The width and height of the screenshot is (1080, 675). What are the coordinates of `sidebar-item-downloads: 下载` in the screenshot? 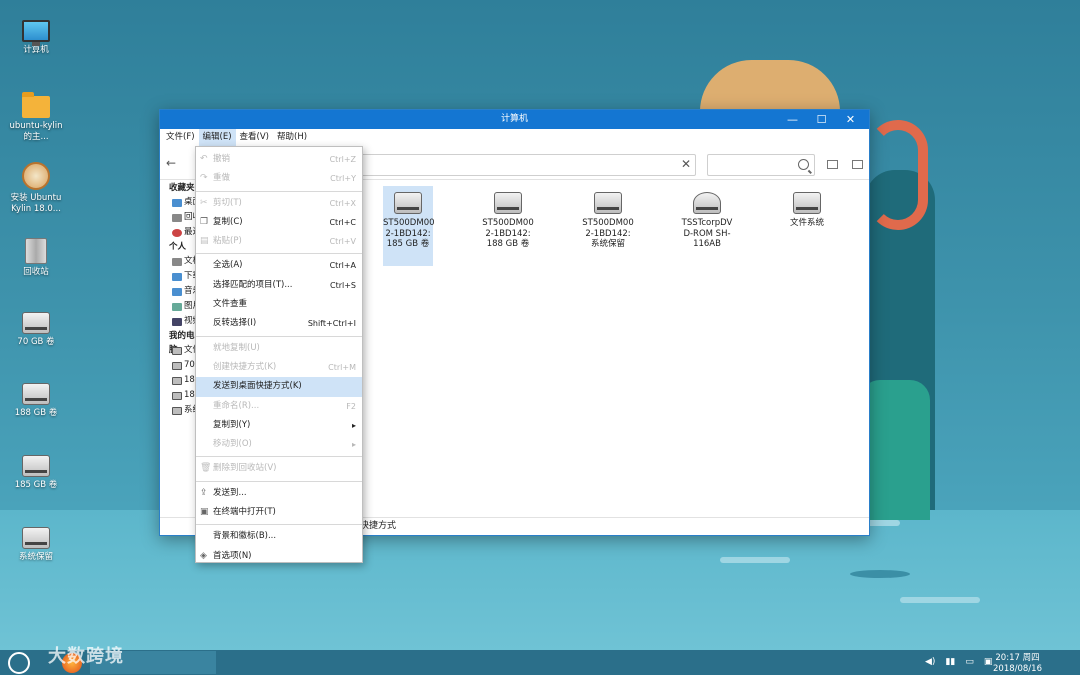 It's located at (179, 276).